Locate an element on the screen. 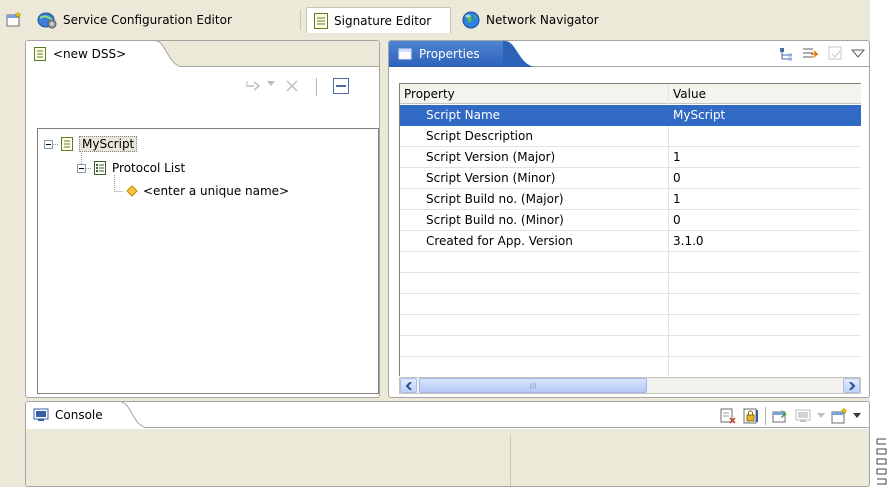 The image size is (892, 490). console-toolbar is located at coordinates (790, 416).